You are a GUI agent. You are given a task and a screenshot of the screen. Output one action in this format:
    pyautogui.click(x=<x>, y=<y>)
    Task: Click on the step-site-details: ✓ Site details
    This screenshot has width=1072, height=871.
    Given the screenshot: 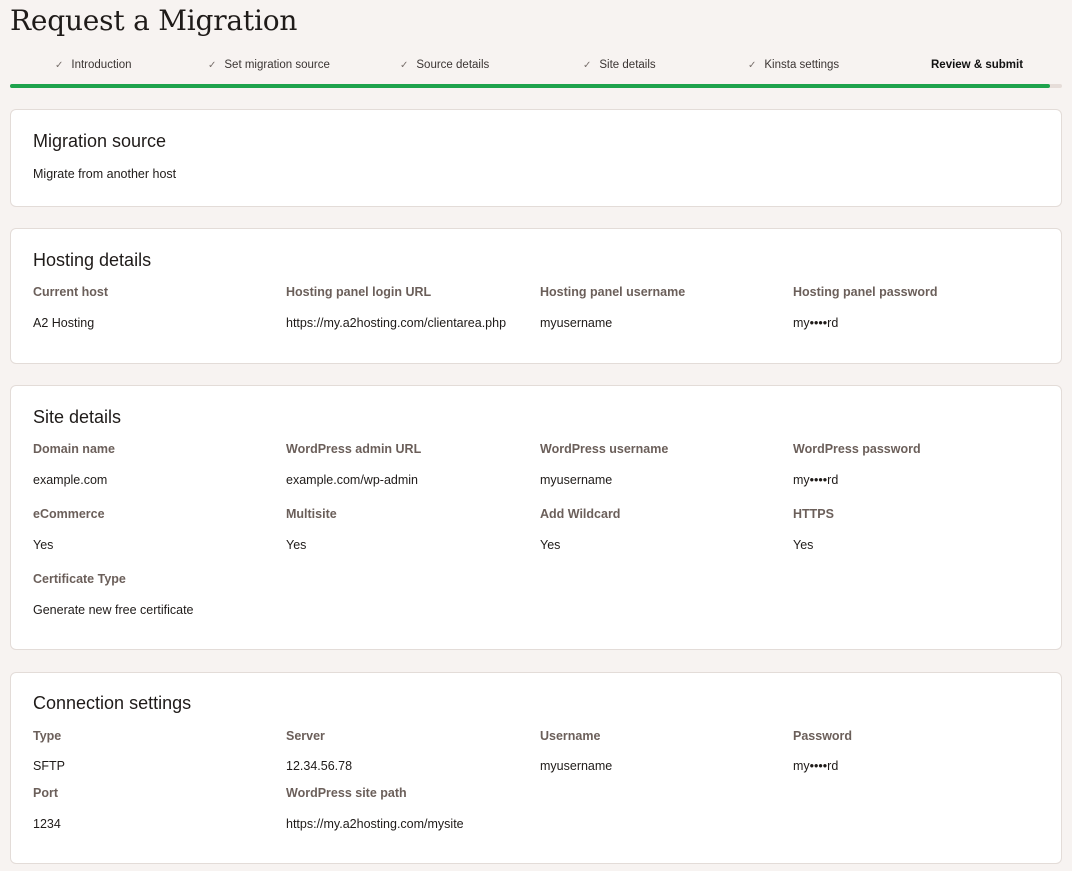 What is the action you would take?
    pyautogui.click(x=619, y=65)
    